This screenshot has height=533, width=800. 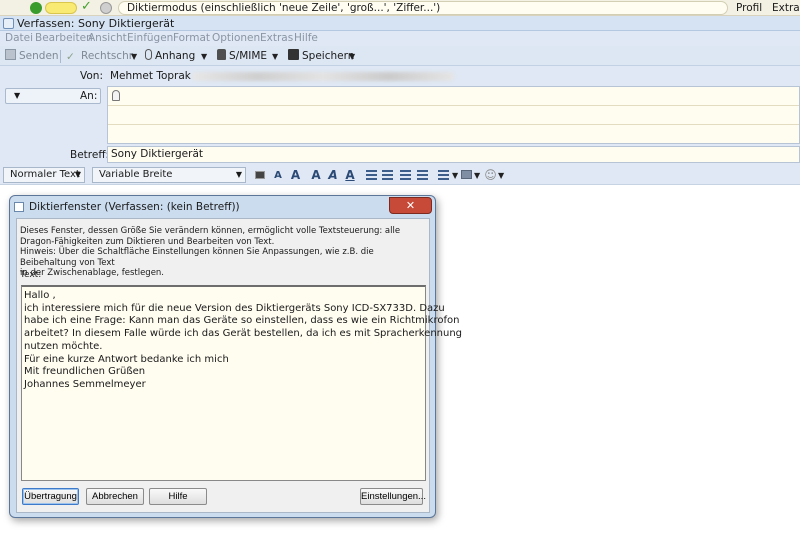 What do you see at coordinates (19, 38) in the screenshot?
I see `menu-datei: Datei` at bounding box center [19, 38].